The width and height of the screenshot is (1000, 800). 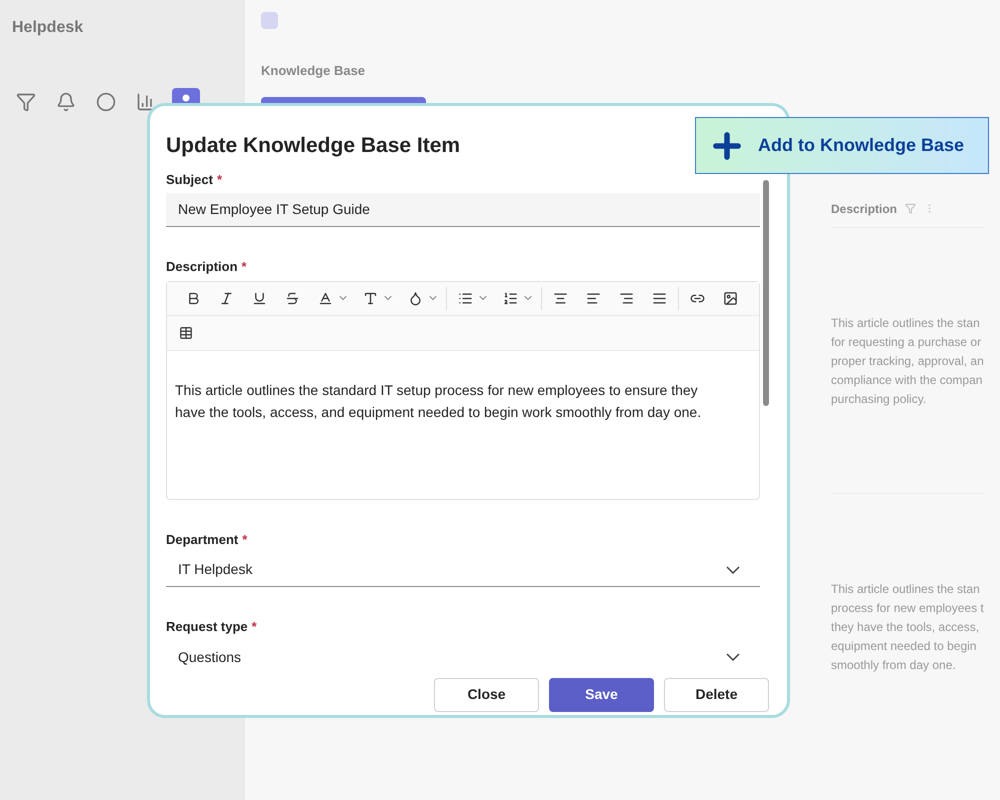 I want to click on field-label: Department, so click(x=202, y=539).